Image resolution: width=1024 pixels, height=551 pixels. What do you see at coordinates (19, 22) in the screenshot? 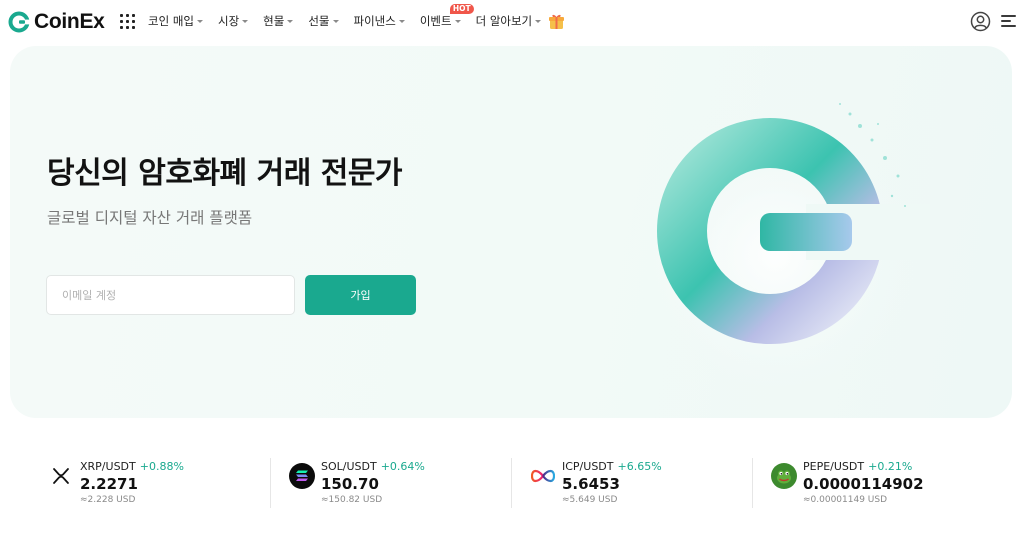
I see `coinex-logo-icon` at bounding box center [19, 22].